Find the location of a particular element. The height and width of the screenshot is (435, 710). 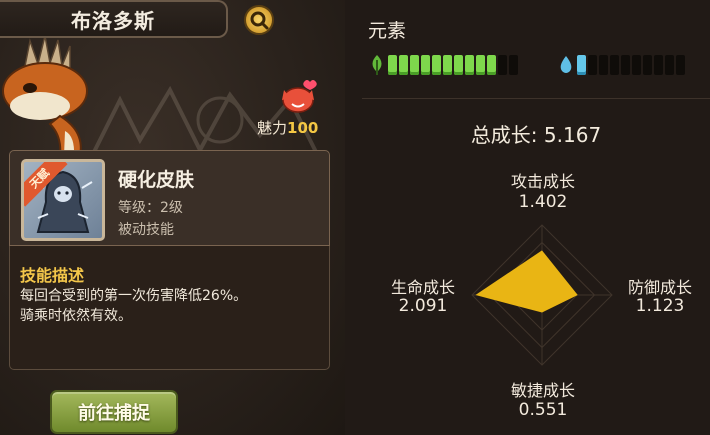

hp-growth-value: 2.091 is located at coordinates (423, 306).